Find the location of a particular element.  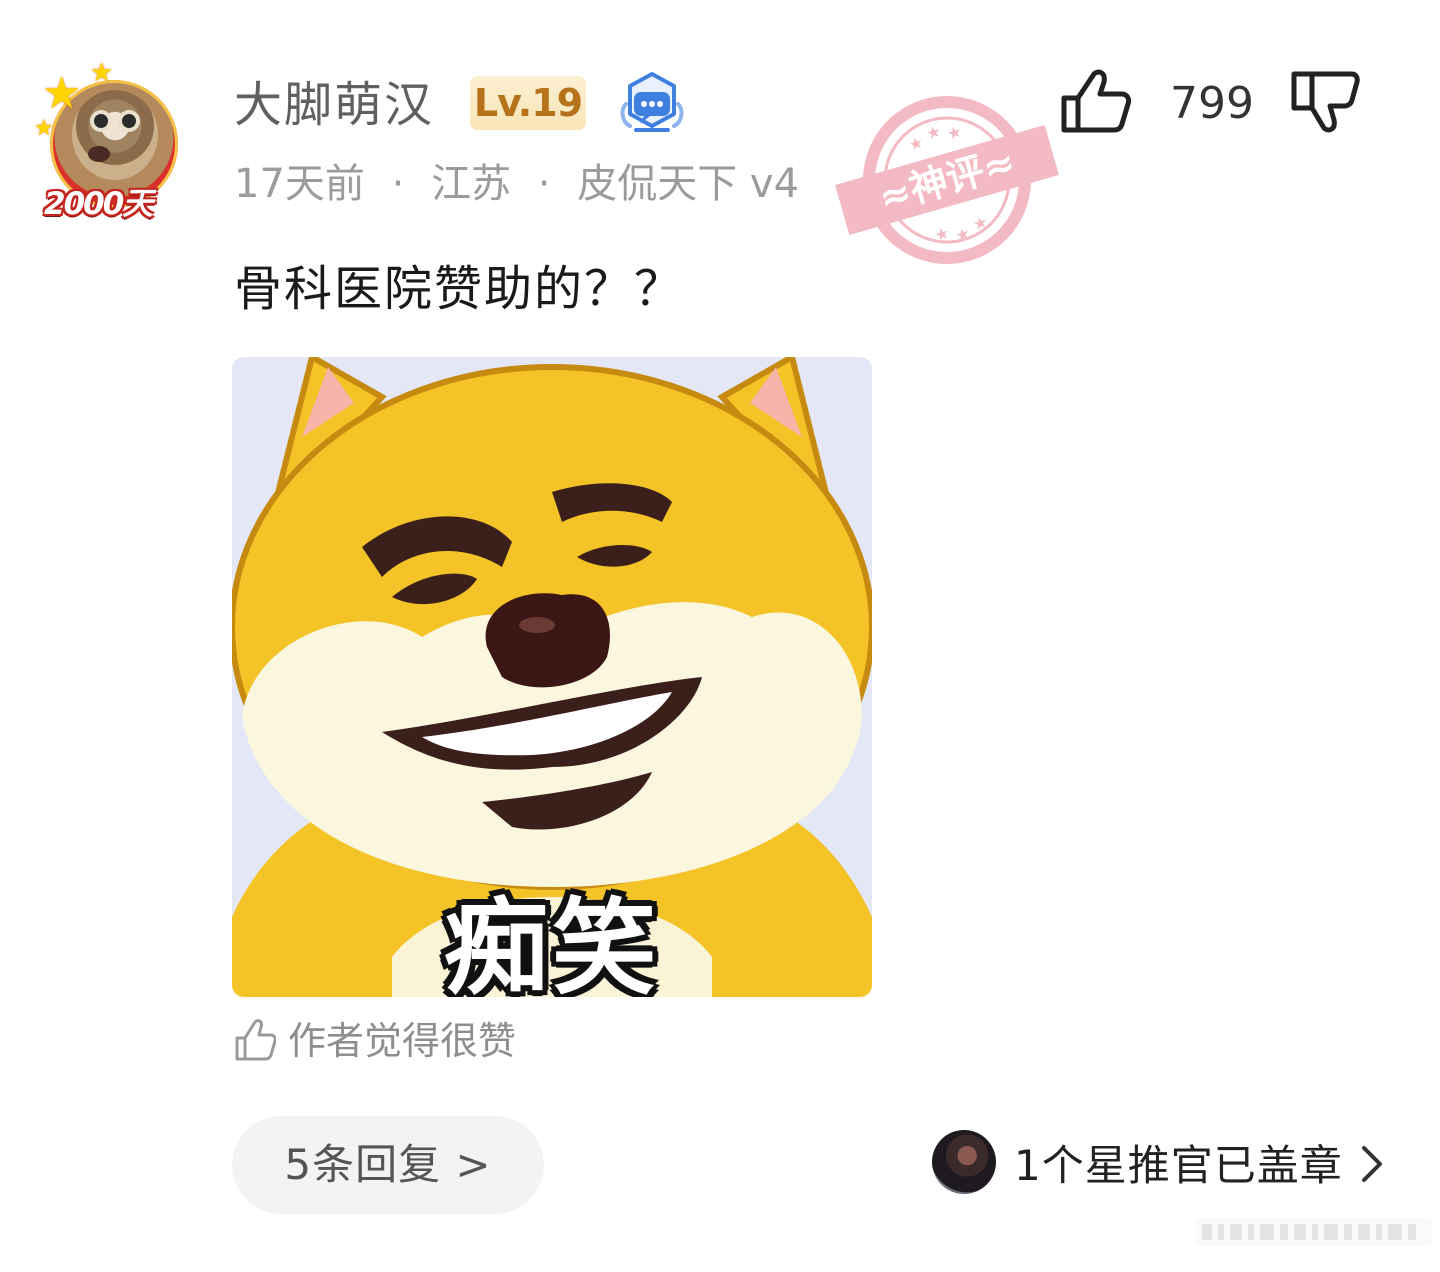

avatar-cat-mouth is located at coordinates (99, 154).